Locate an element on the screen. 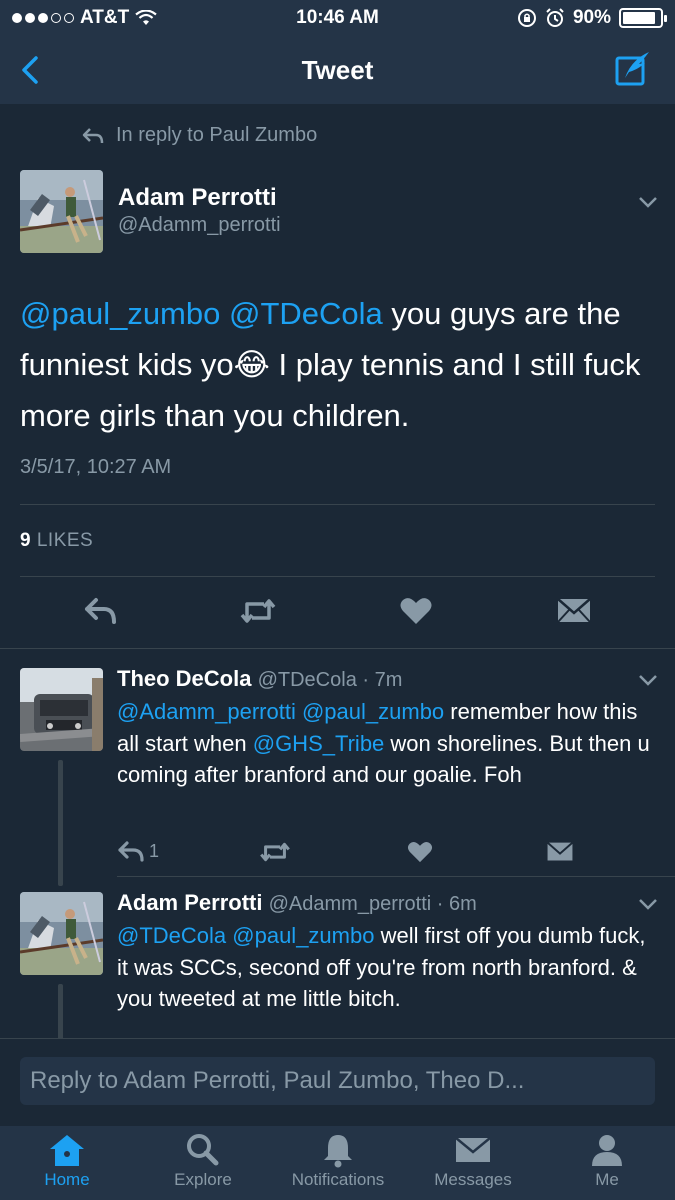  search-icon is located at coordinates (203, 1150).